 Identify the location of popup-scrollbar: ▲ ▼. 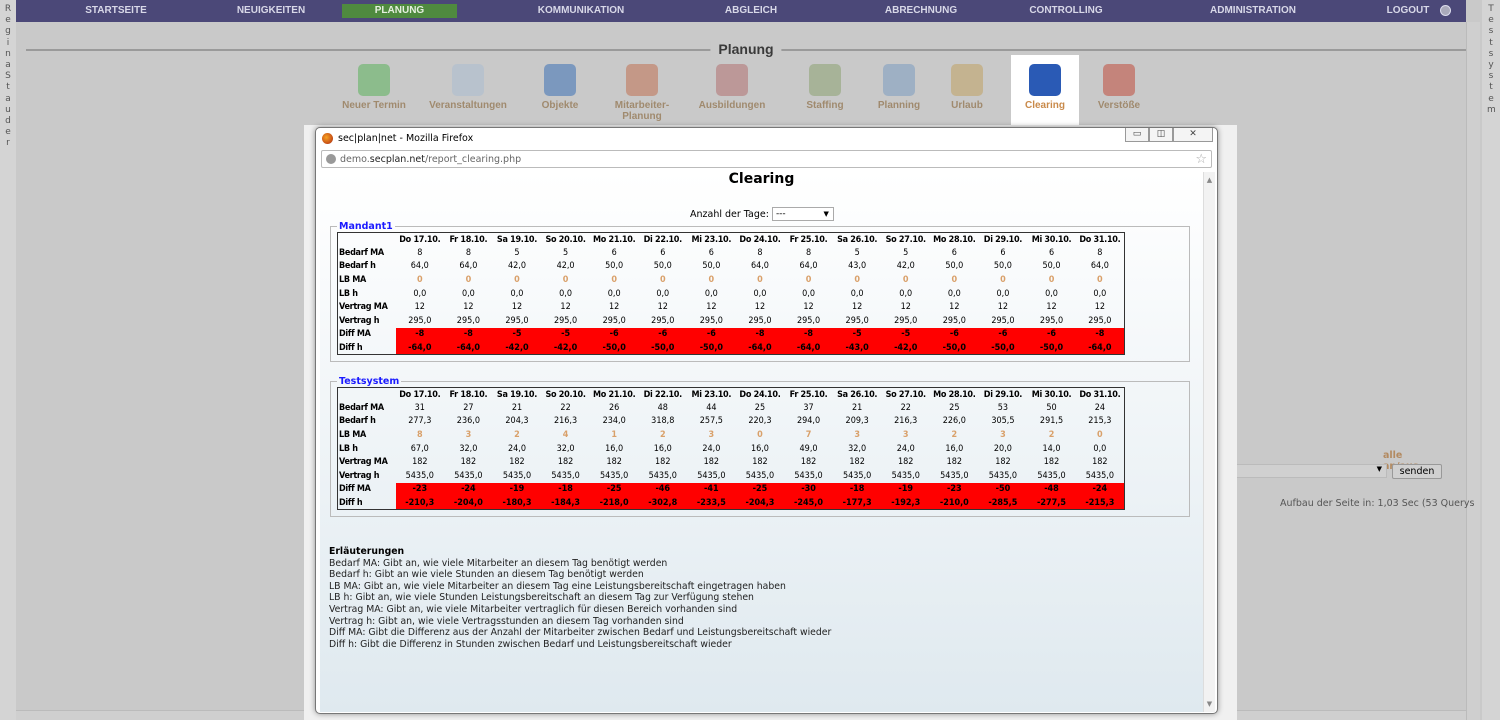
(1209, 442).